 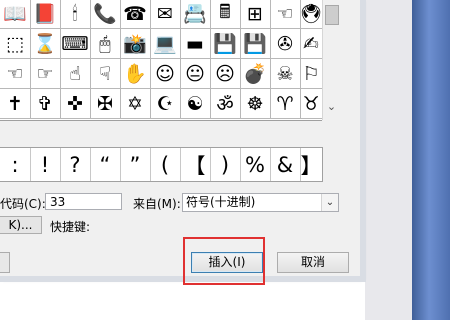 What do you see at coordinates (15, 14) in the screenshot?
I see `symbol-cell: 📖` at bounding box center [15, 14].